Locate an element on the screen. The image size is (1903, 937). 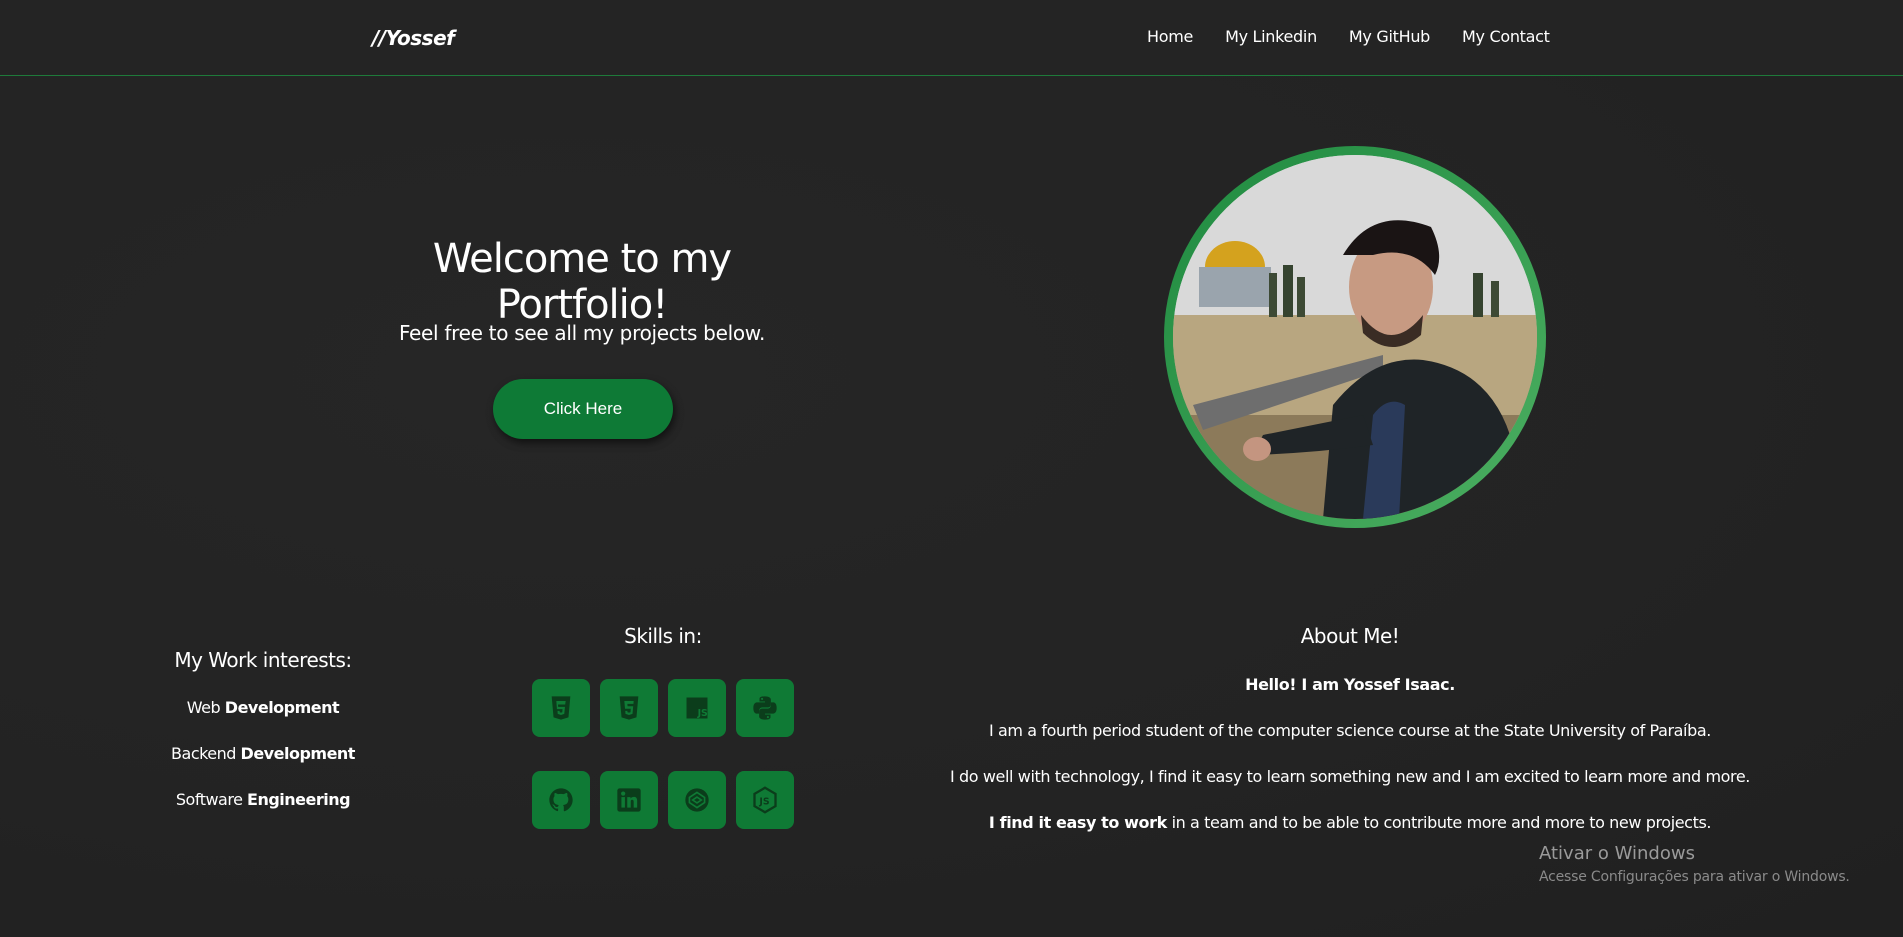
nav-home: Home is located at coordinates (1170, 36).